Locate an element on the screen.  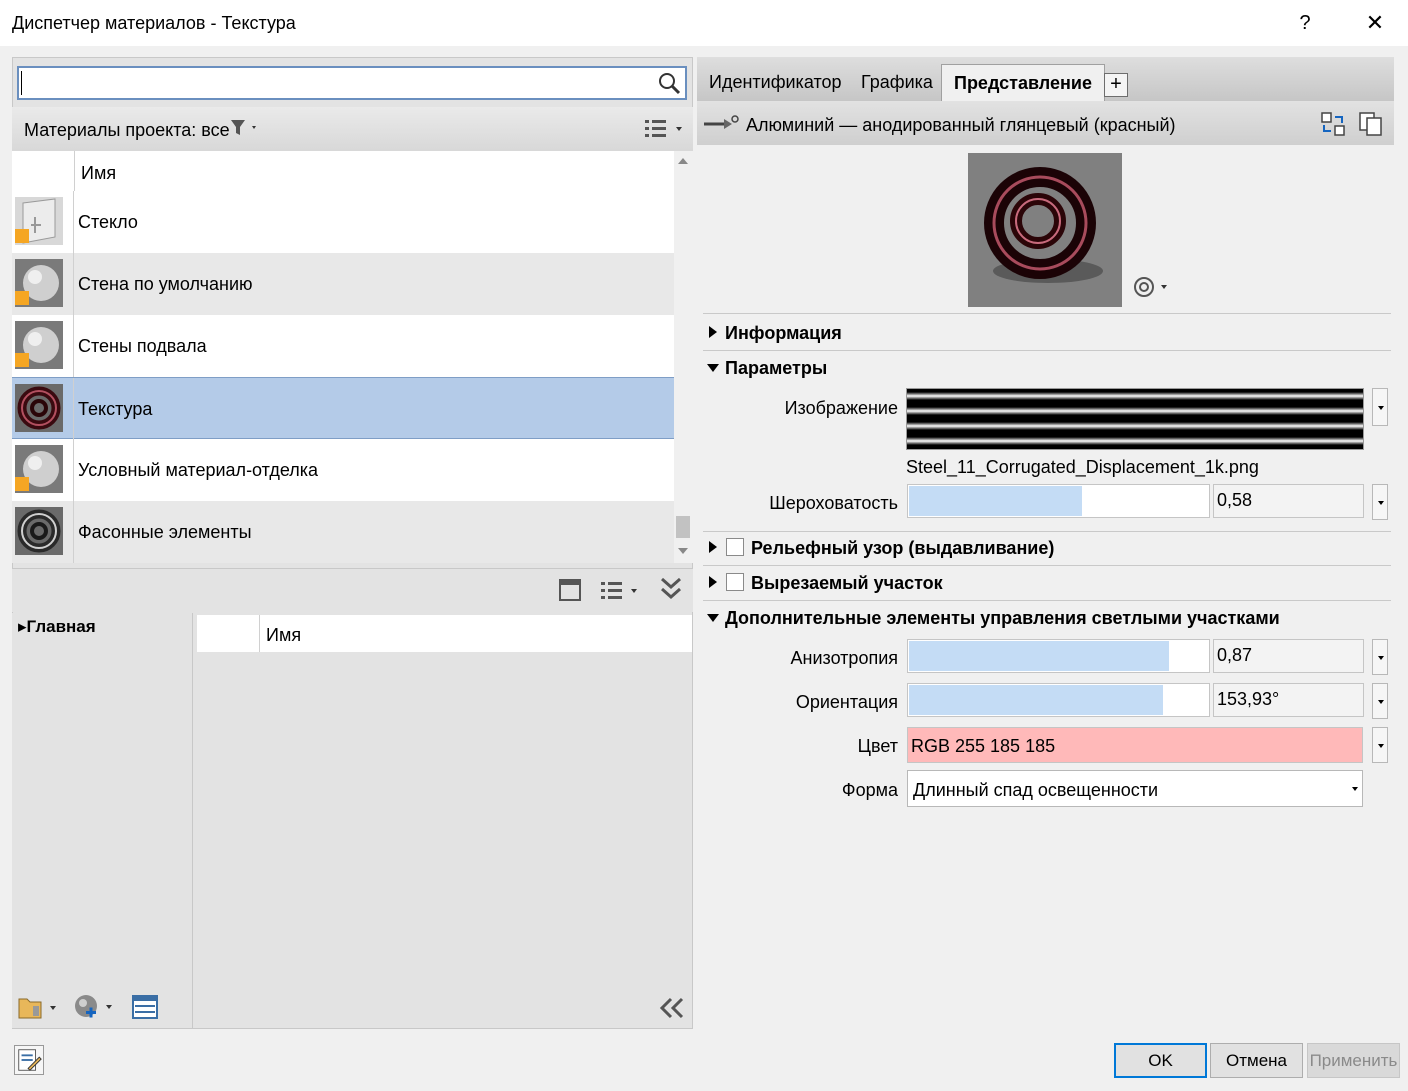
anisotropy-value: 0,87 is located at coordinates (1288, 656).